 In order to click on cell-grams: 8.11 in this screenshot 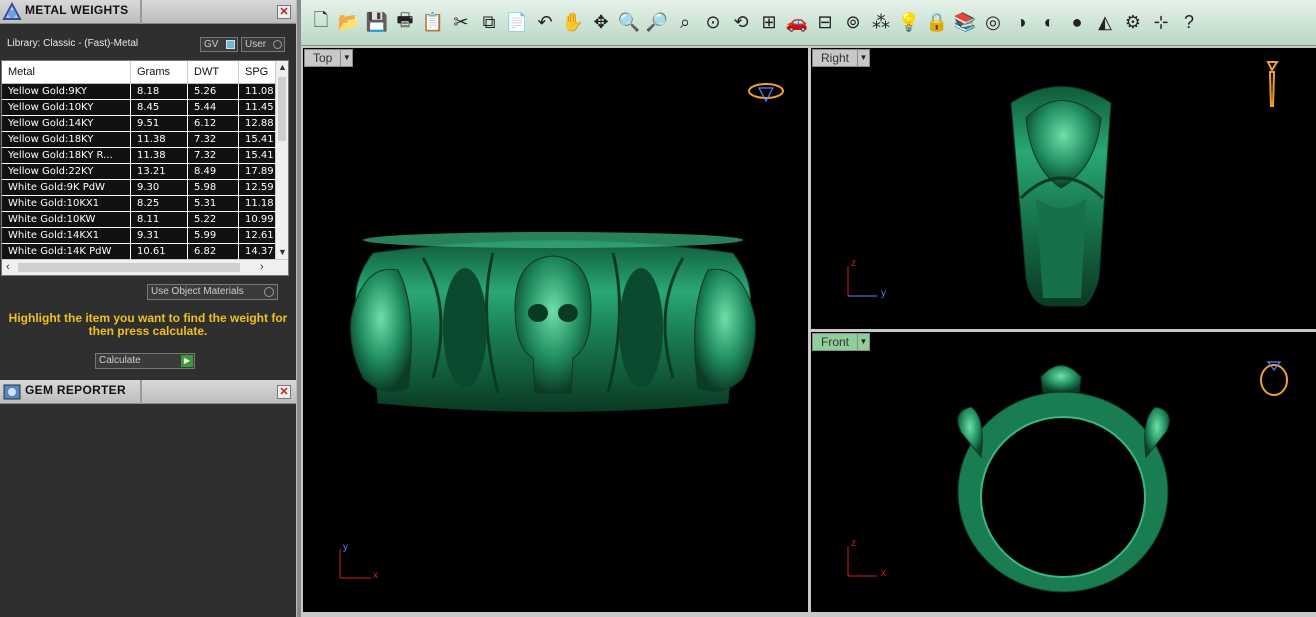, I will do `click(159, 220)`.